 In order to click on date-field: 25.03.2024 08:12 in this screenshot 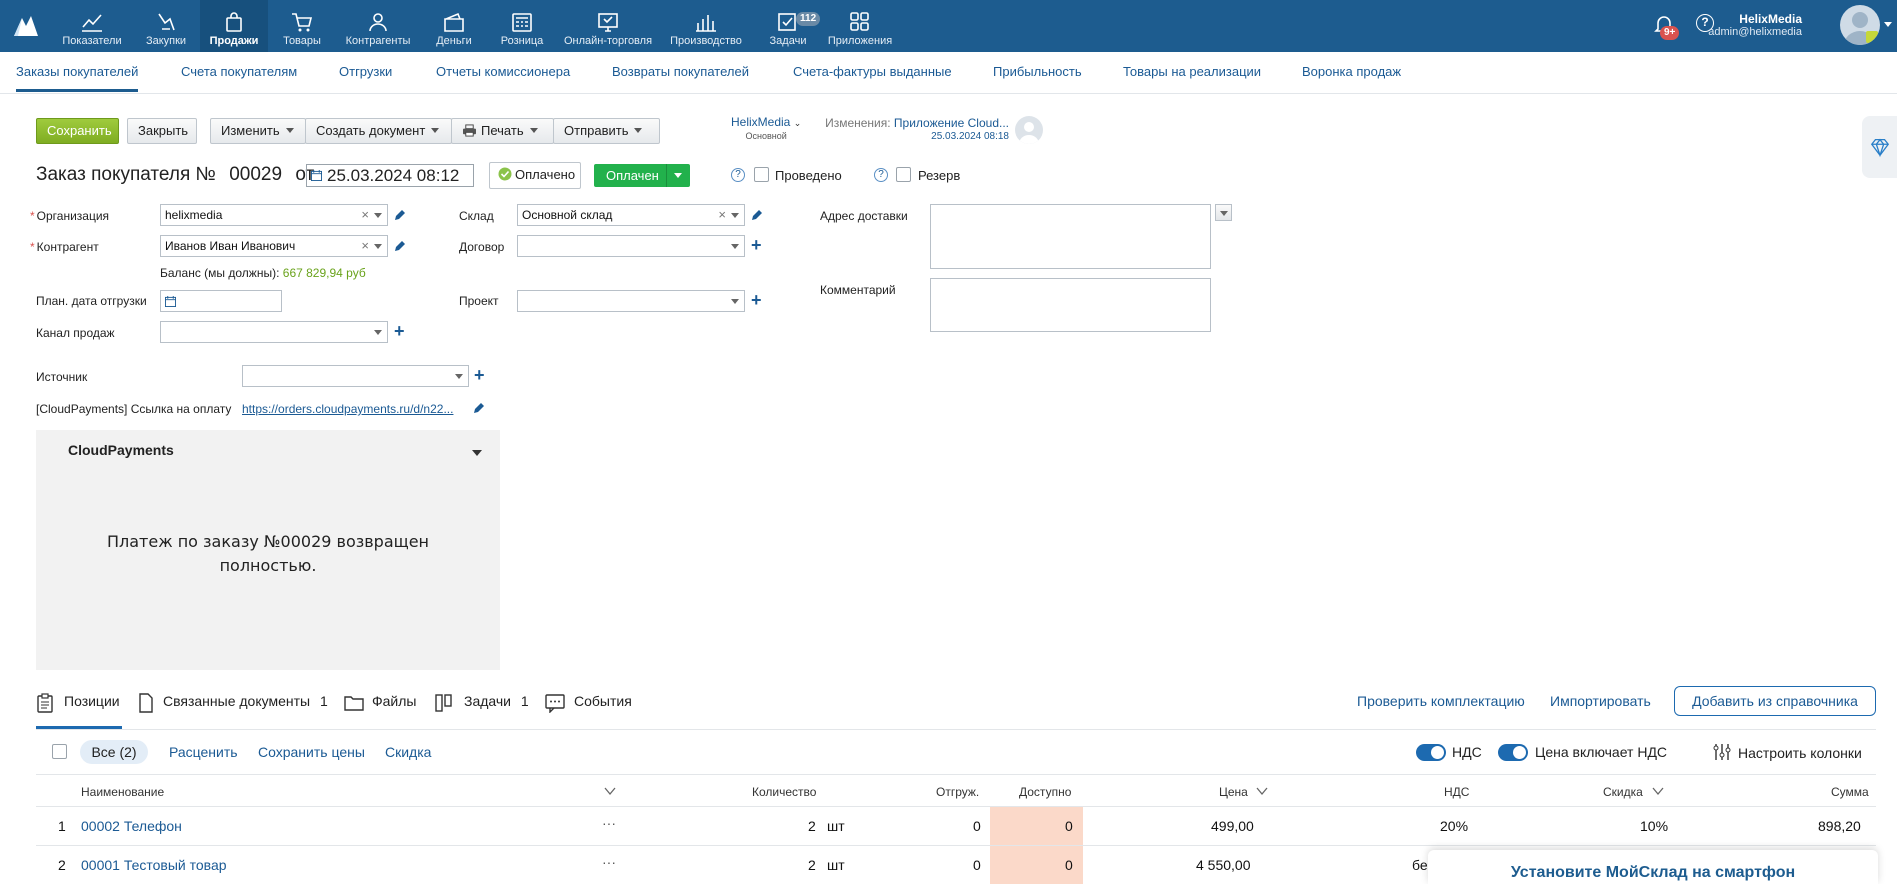, I will do `click(390, 175)`.